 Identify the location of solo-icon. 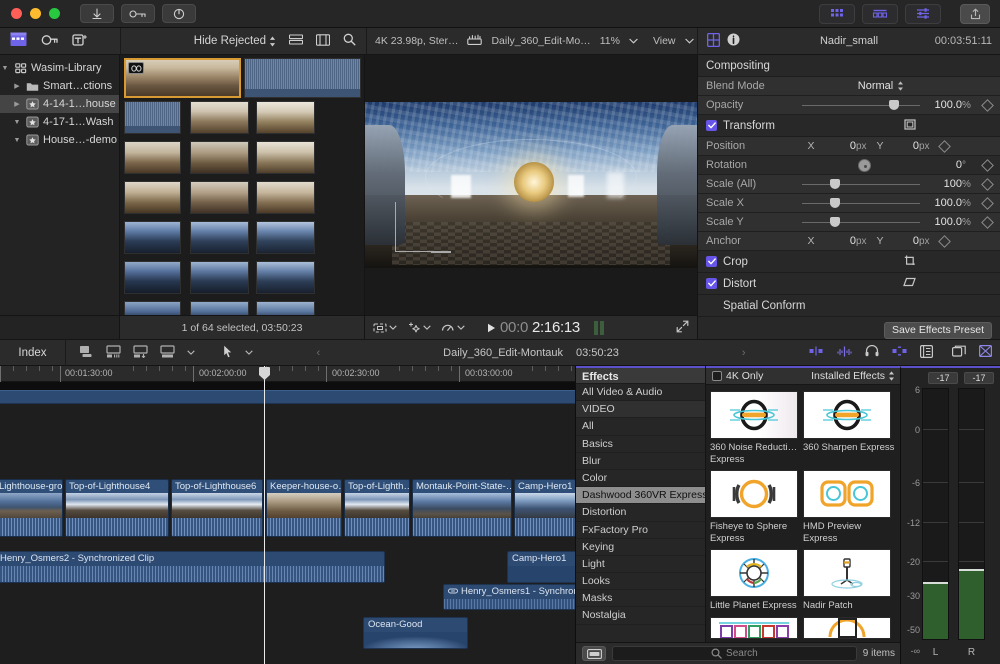
(872, 352).